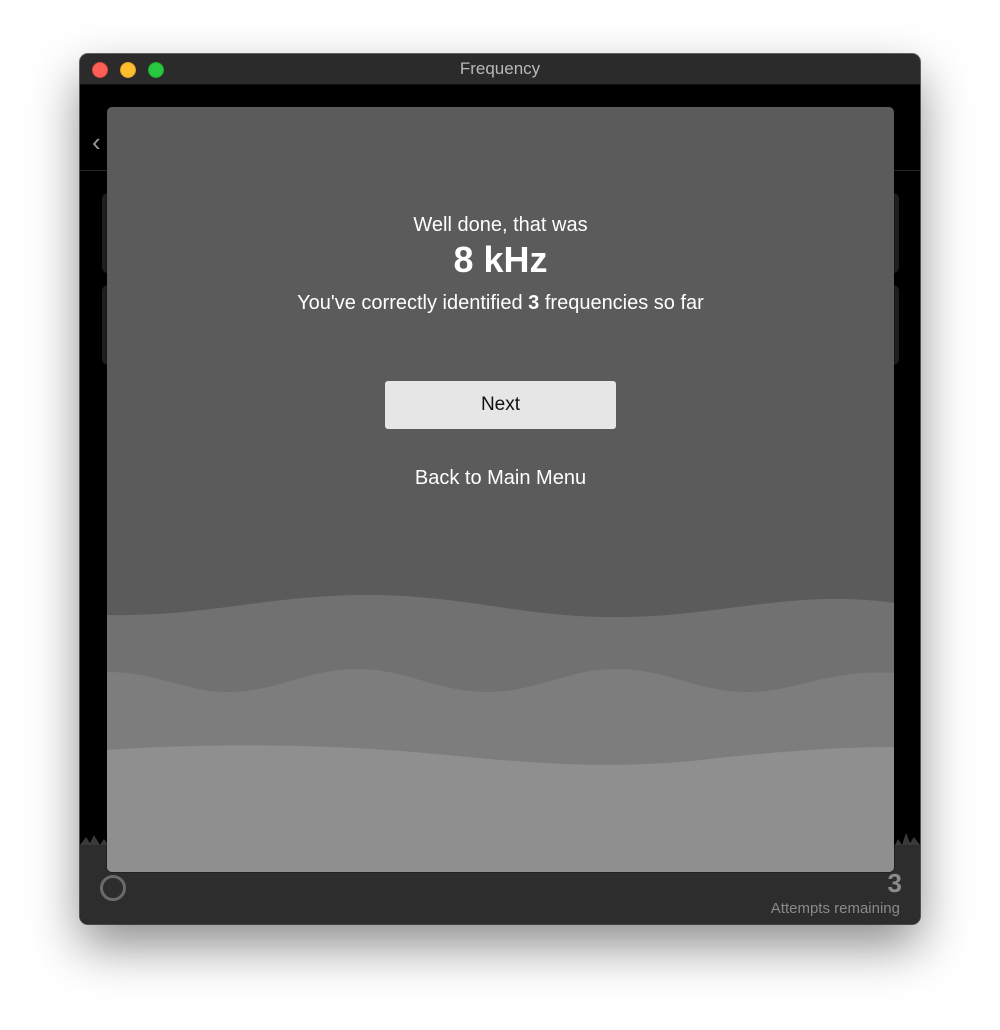 The image size is (1000, 1030). Describe the element at coordinates (500, 259) in the screenshot. I see `frequency-value: 8 kHz` at that location.